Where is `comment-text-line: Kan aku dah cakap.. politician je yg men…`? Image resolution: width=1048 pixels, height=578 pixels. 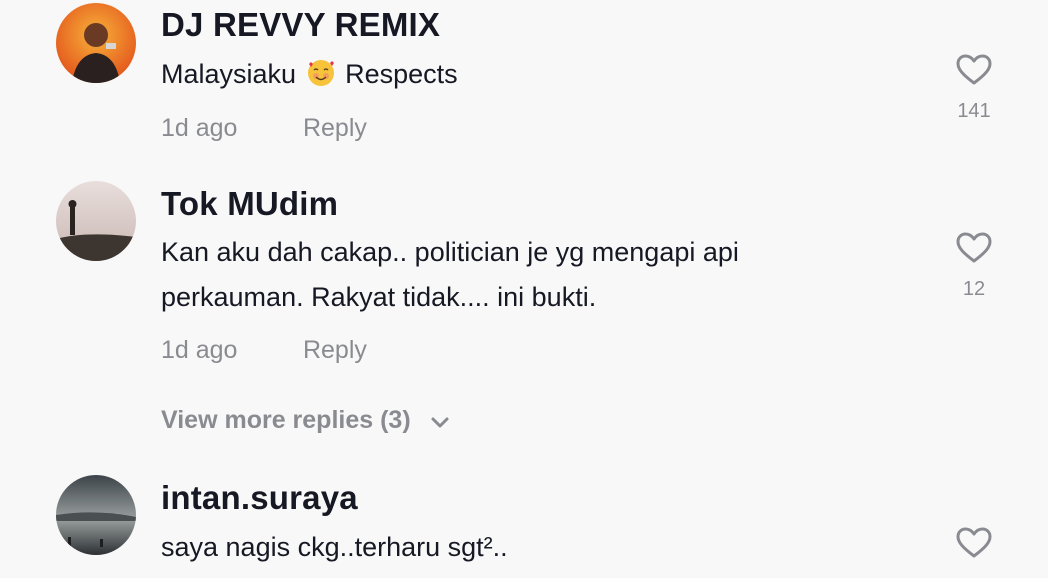
comment-text-line: Kan aku dah cakap.. politician je yg men… is located at coordinates (450, 252).